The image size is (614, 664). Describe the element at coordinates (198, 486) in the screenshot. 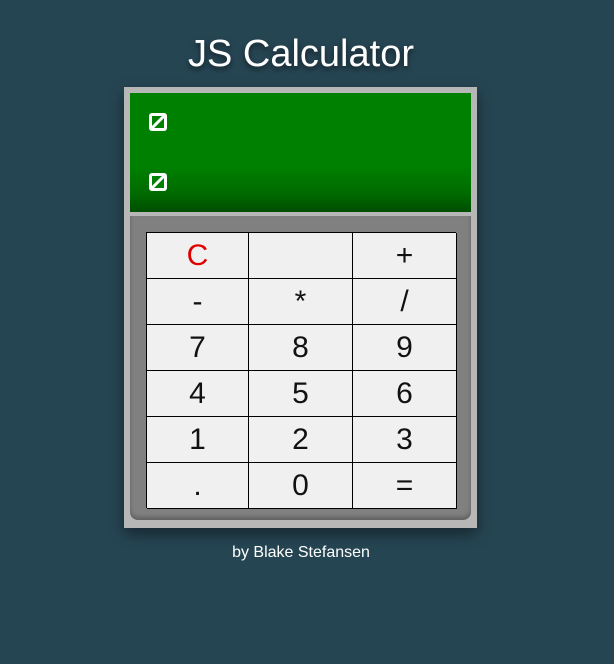

I see `decimal-button: .` at that location.